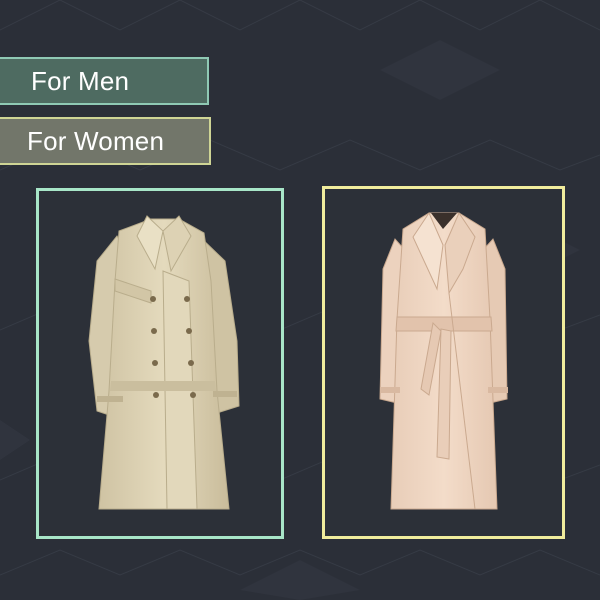 The image size is (600, 600). I want to click on for-women-button: For Women, so click(105, 141).